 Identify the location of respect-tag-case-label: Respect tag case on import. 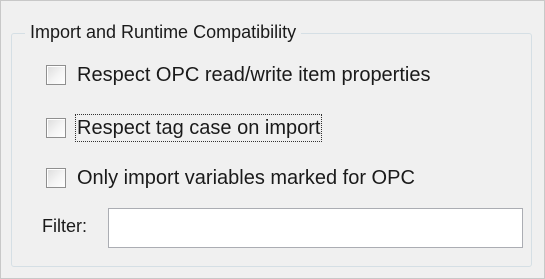
(199, 128).